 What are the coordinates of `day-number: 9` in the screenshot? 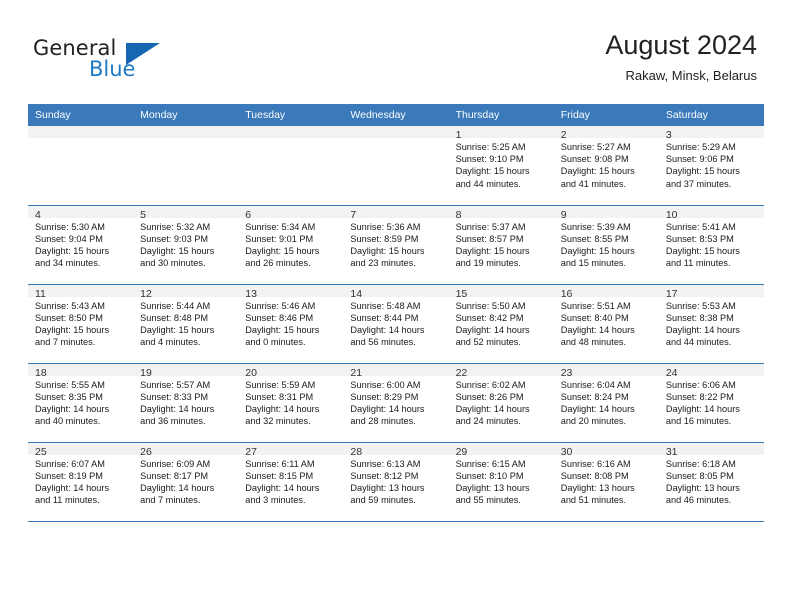 It's located at (606, 213).